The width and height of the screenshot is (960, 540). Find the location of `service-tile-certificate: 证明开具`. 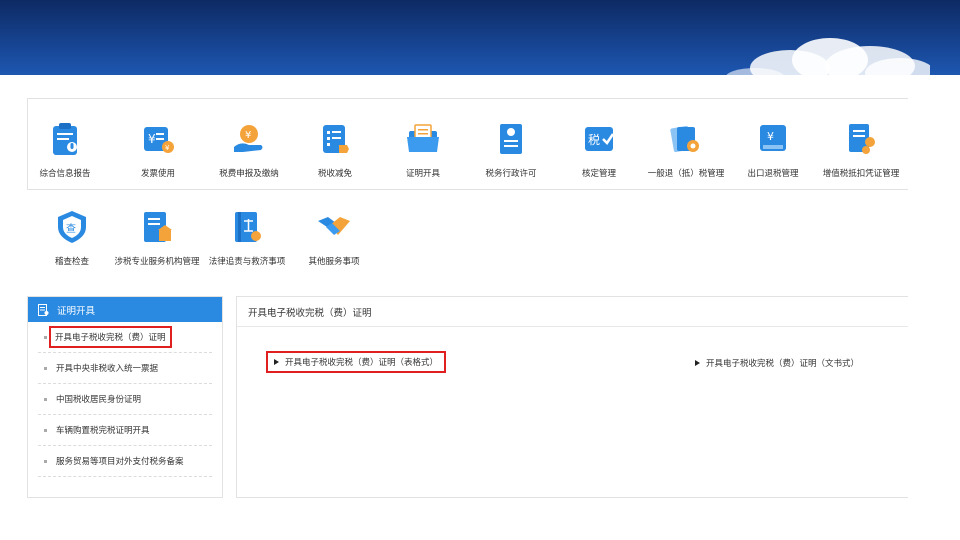

service-tile-certificate: 证明开具 is located at coordinates (423, 150).